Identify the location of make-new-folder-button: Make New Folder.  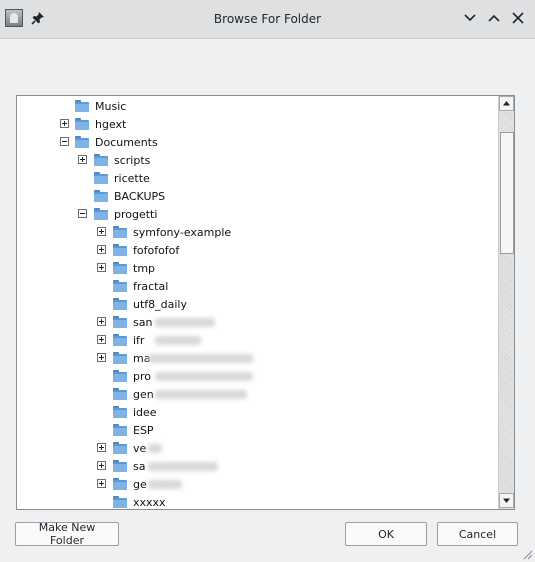
(67, 534).